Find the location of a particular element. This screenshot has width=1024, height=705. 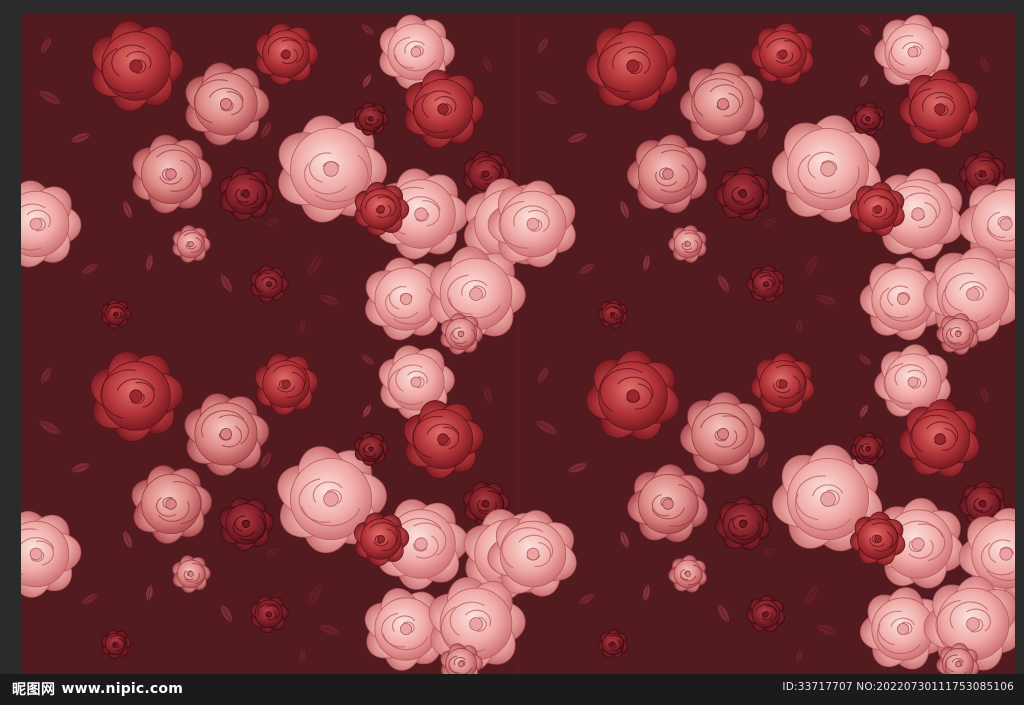

site-brand: 昵图网 www.nipic.com is located at coordinates (97, 689).